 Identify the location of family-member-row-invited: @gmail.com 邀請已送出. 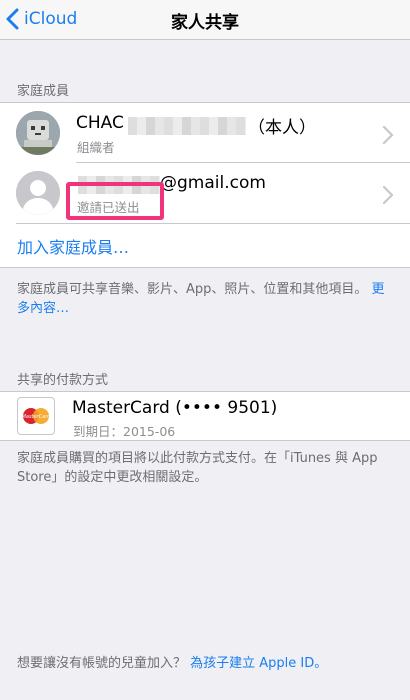
(205, 193).